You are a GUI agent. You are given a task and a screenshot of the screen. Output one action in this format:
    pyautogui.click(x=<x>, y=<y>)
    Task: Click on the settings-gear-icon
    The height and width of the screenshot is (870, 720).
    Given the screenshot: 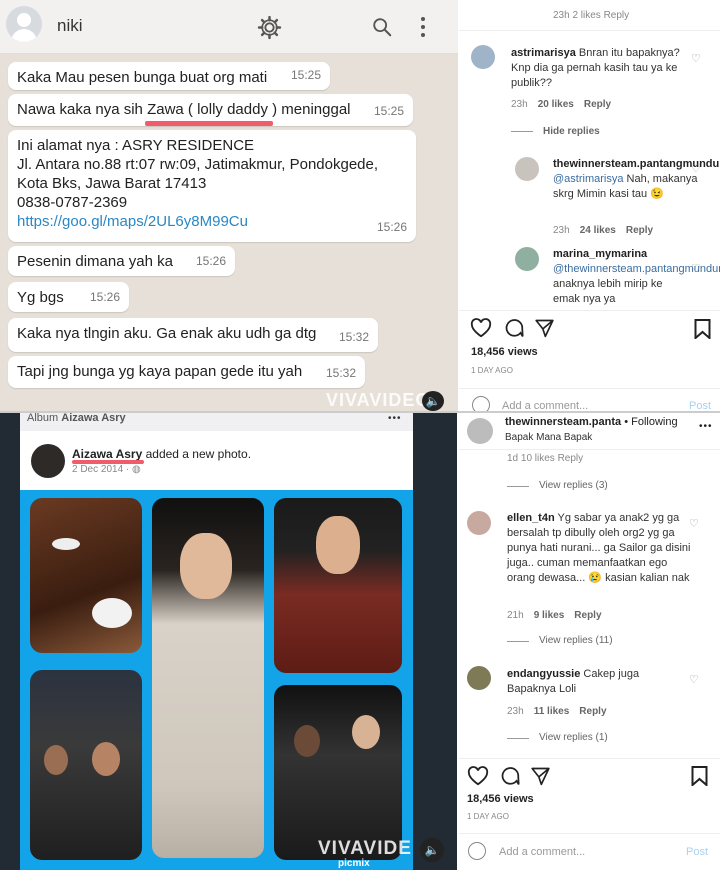 What is the action you would take?
    pyautogui.click(x=269, y=27)
    